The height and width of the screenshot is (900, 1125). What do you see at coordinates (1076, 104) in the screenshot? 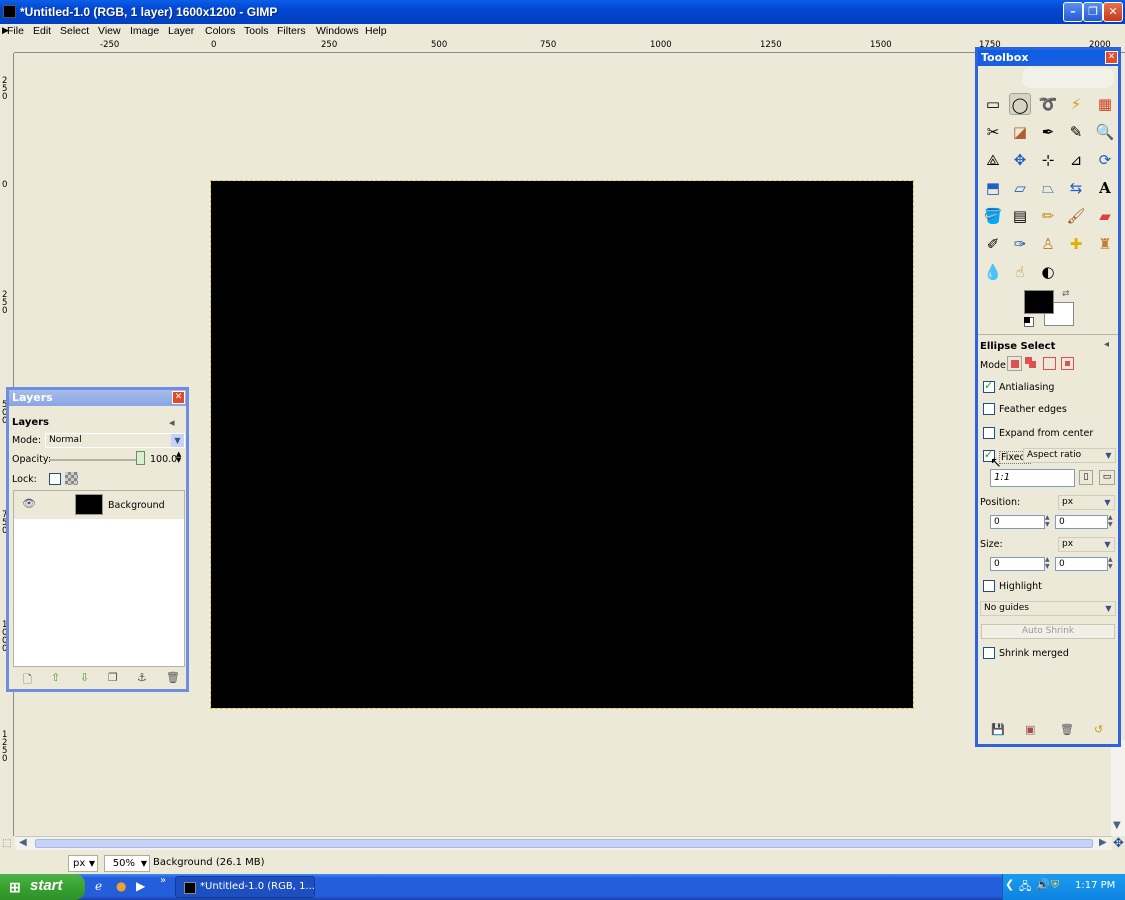
I see `fuzzy-select-icon: ⚡` at bounding box center [1076, 104].